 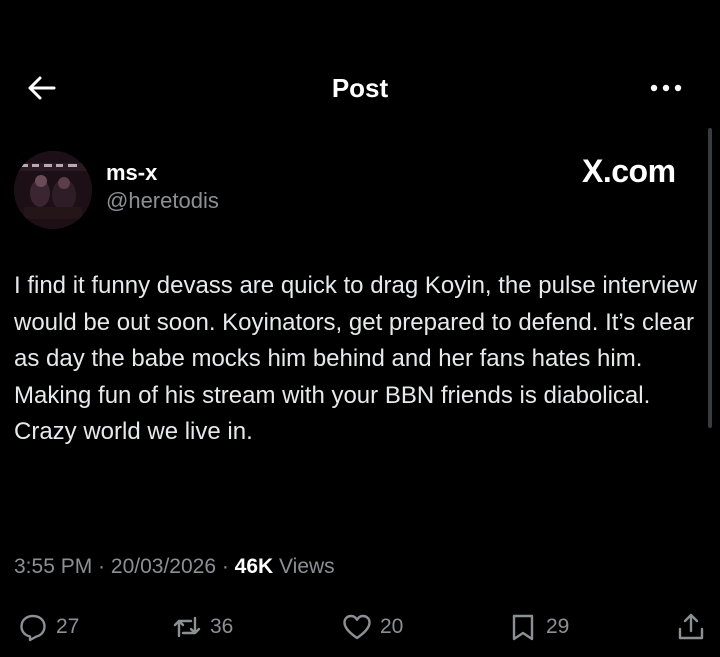 What do you see at coordinates (558, 626) in the screenshot?
I see `bookmark-count: 29` at bounding box center [558, 626].